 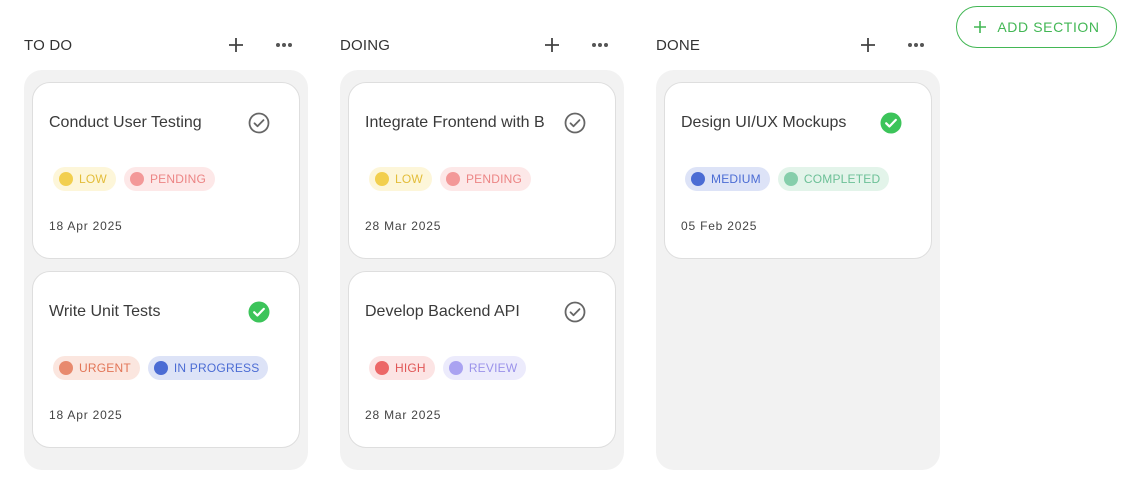 I want to click on status-chip: REVIEW, so click(x=484, y=368).